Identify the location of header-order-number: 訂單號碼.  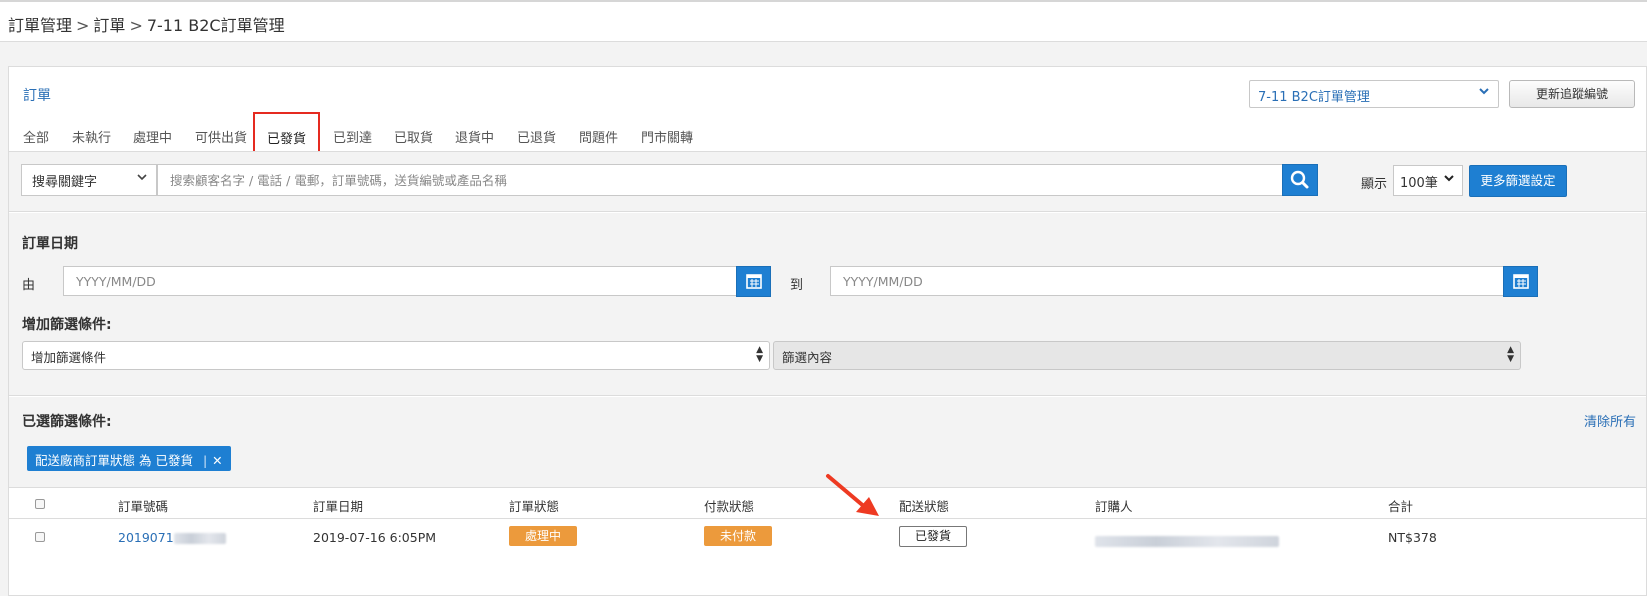
(143, 505).